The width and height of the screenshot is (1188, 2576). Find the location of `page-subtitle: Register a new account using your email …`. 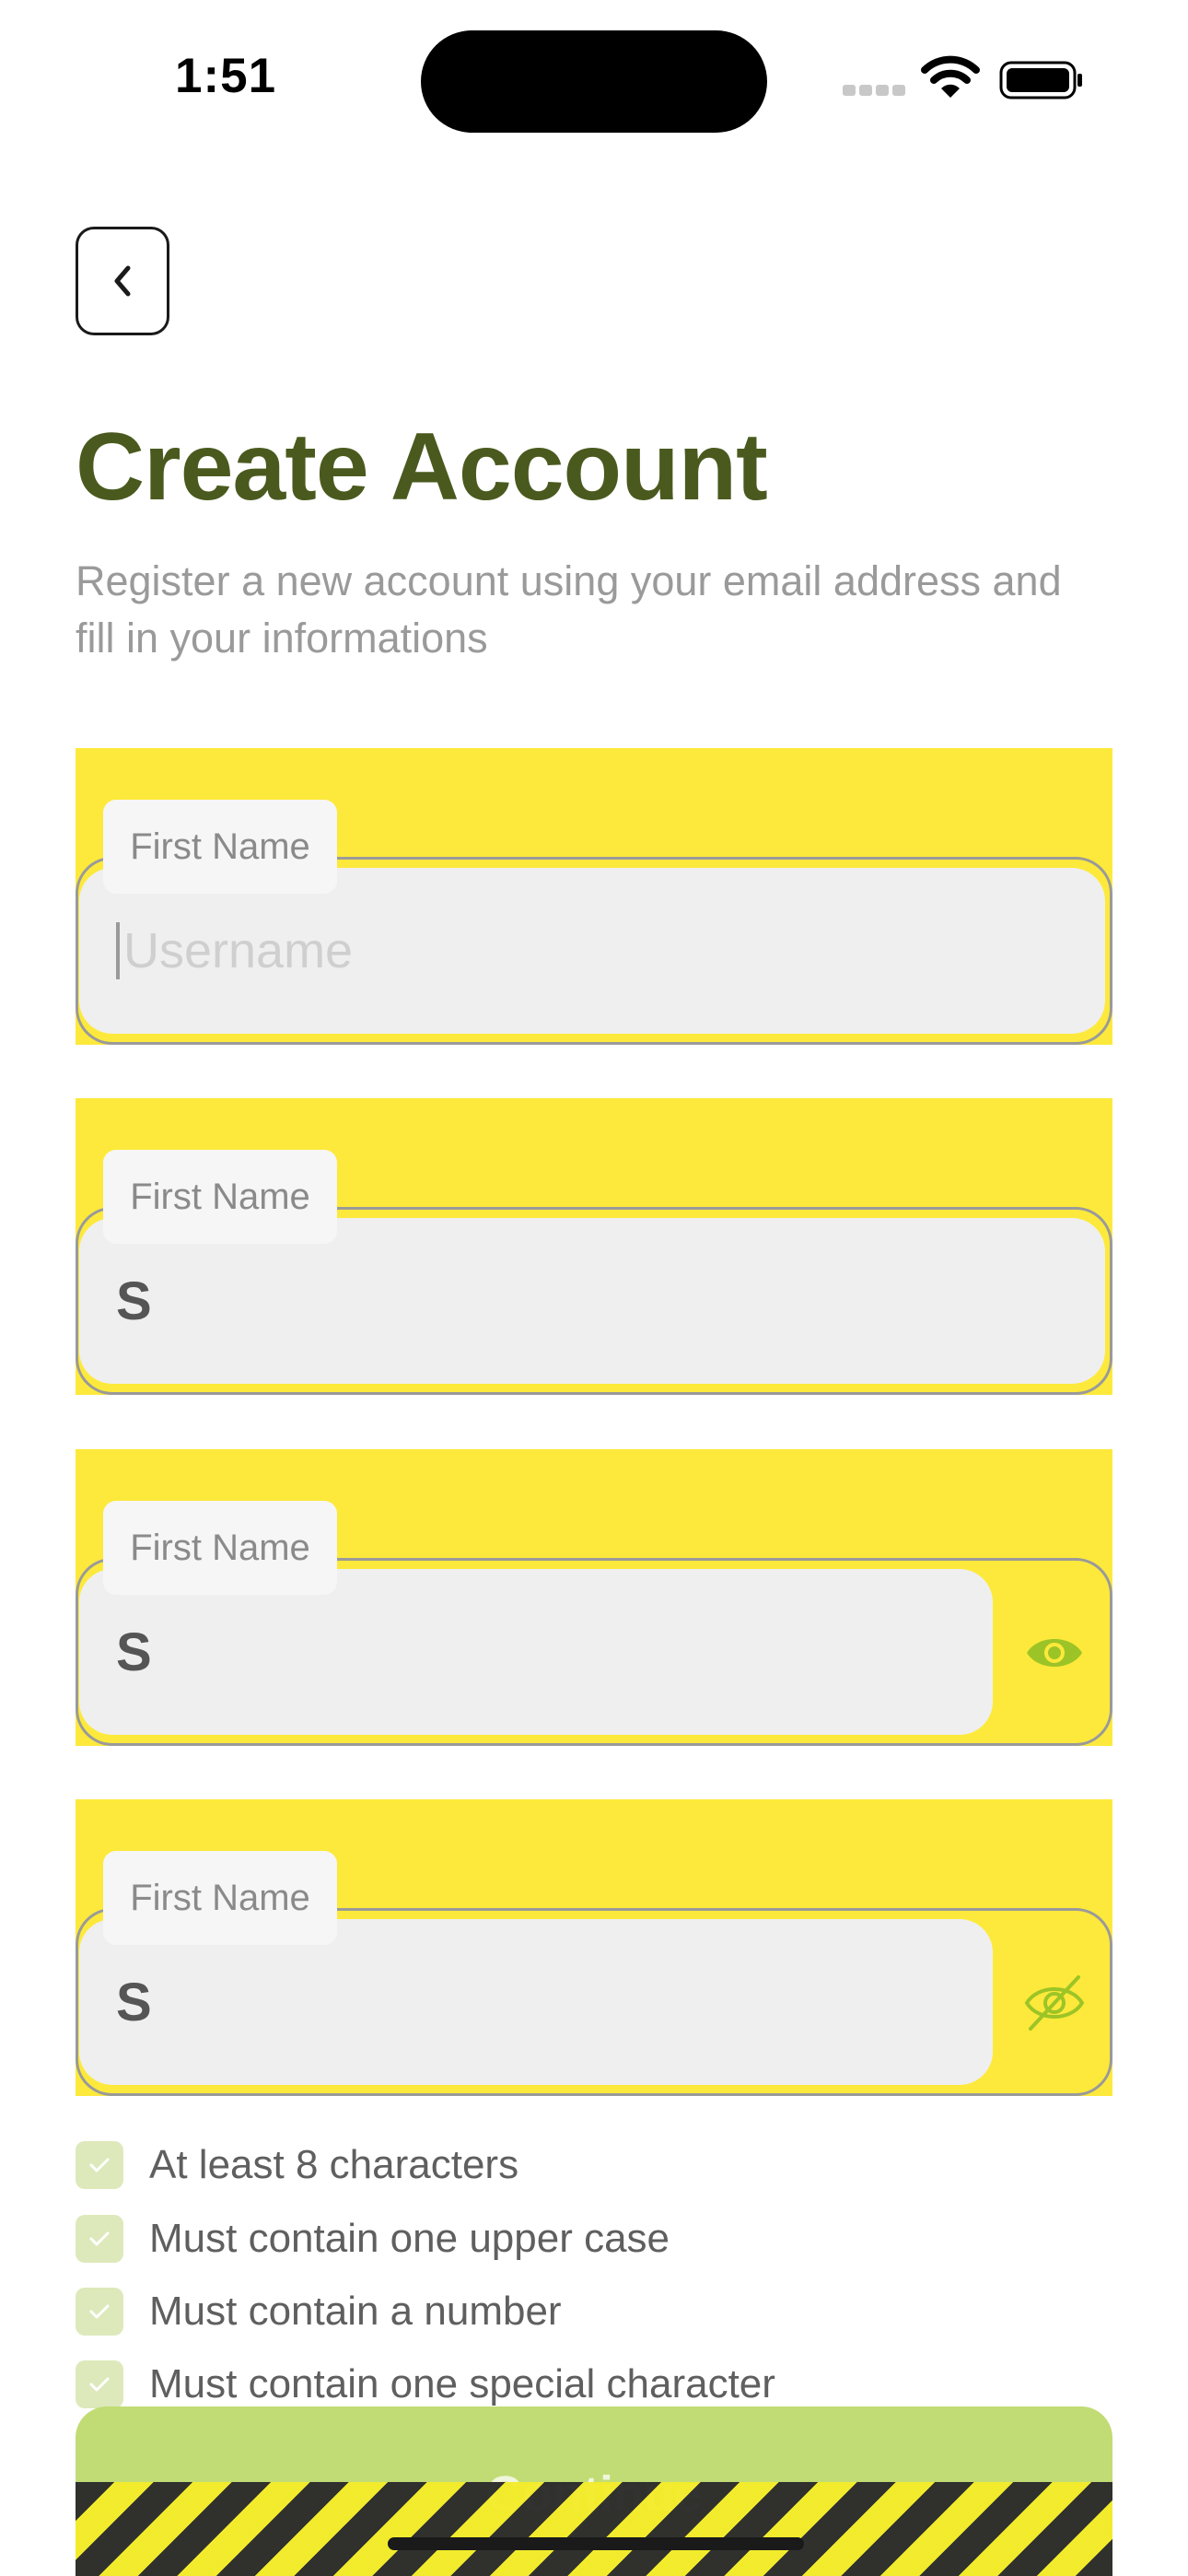

page-subtitle: Register a new account using your email … is located at coordinates (569, 609).